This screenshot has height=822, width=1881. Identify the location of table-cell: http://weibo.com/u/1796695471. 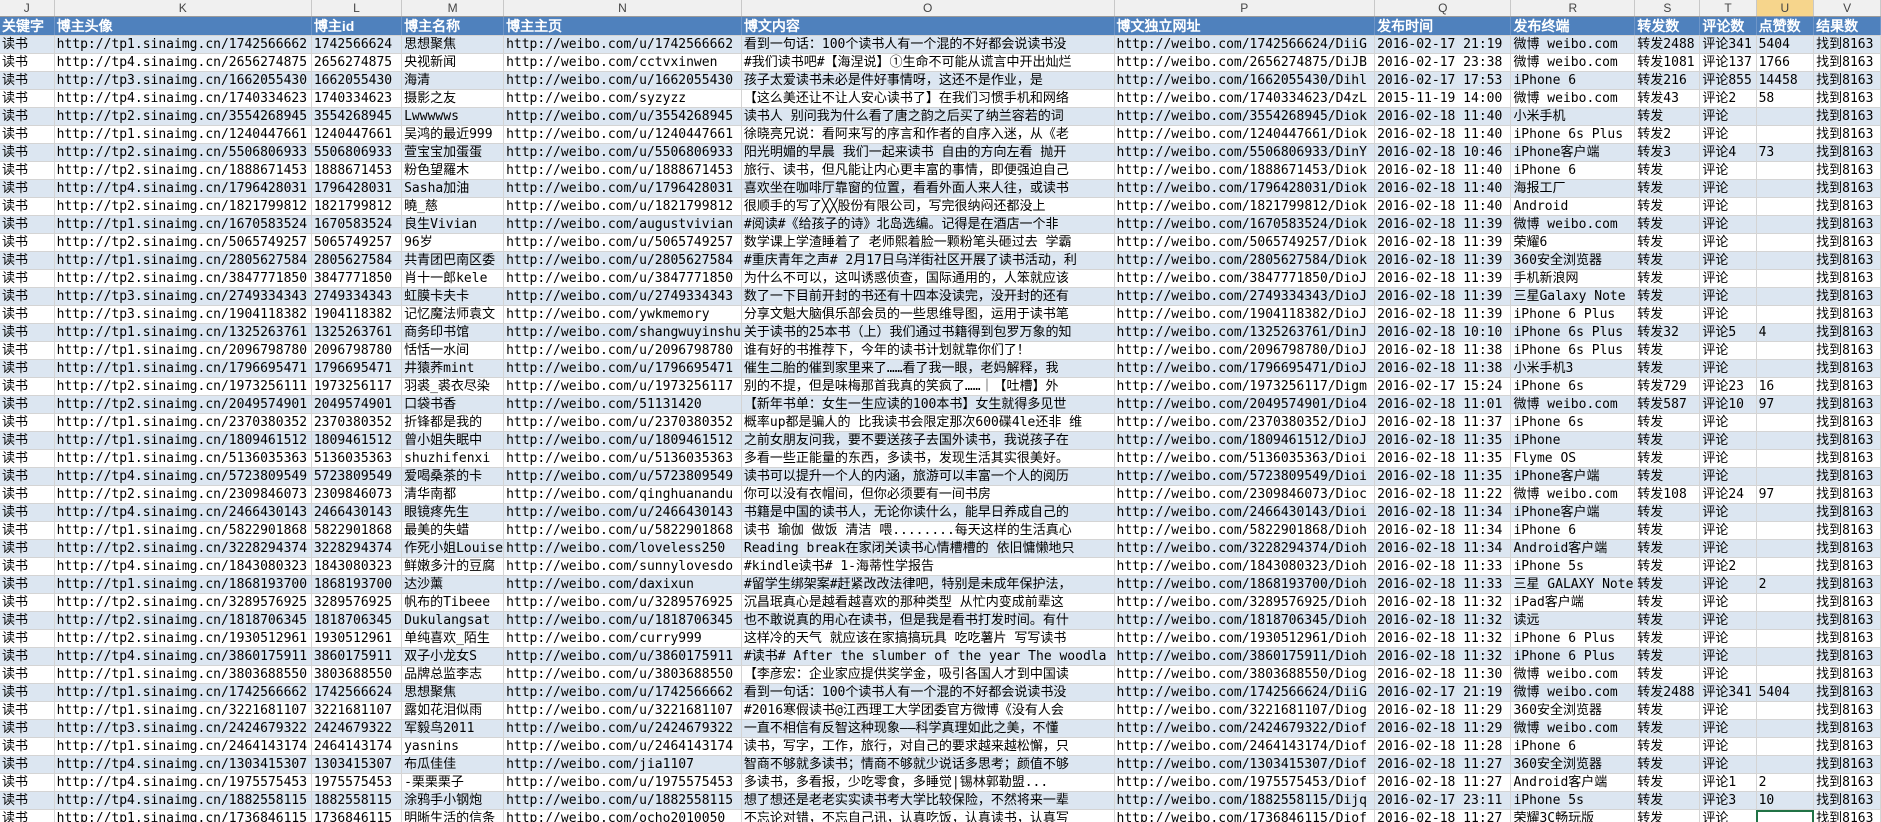
(622, 368).